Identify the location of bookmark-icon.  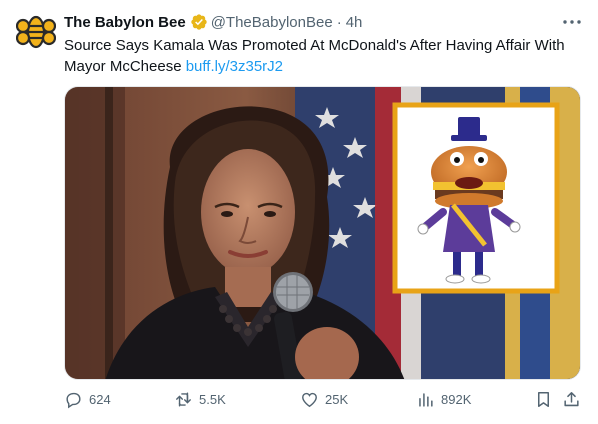
(543, 399).